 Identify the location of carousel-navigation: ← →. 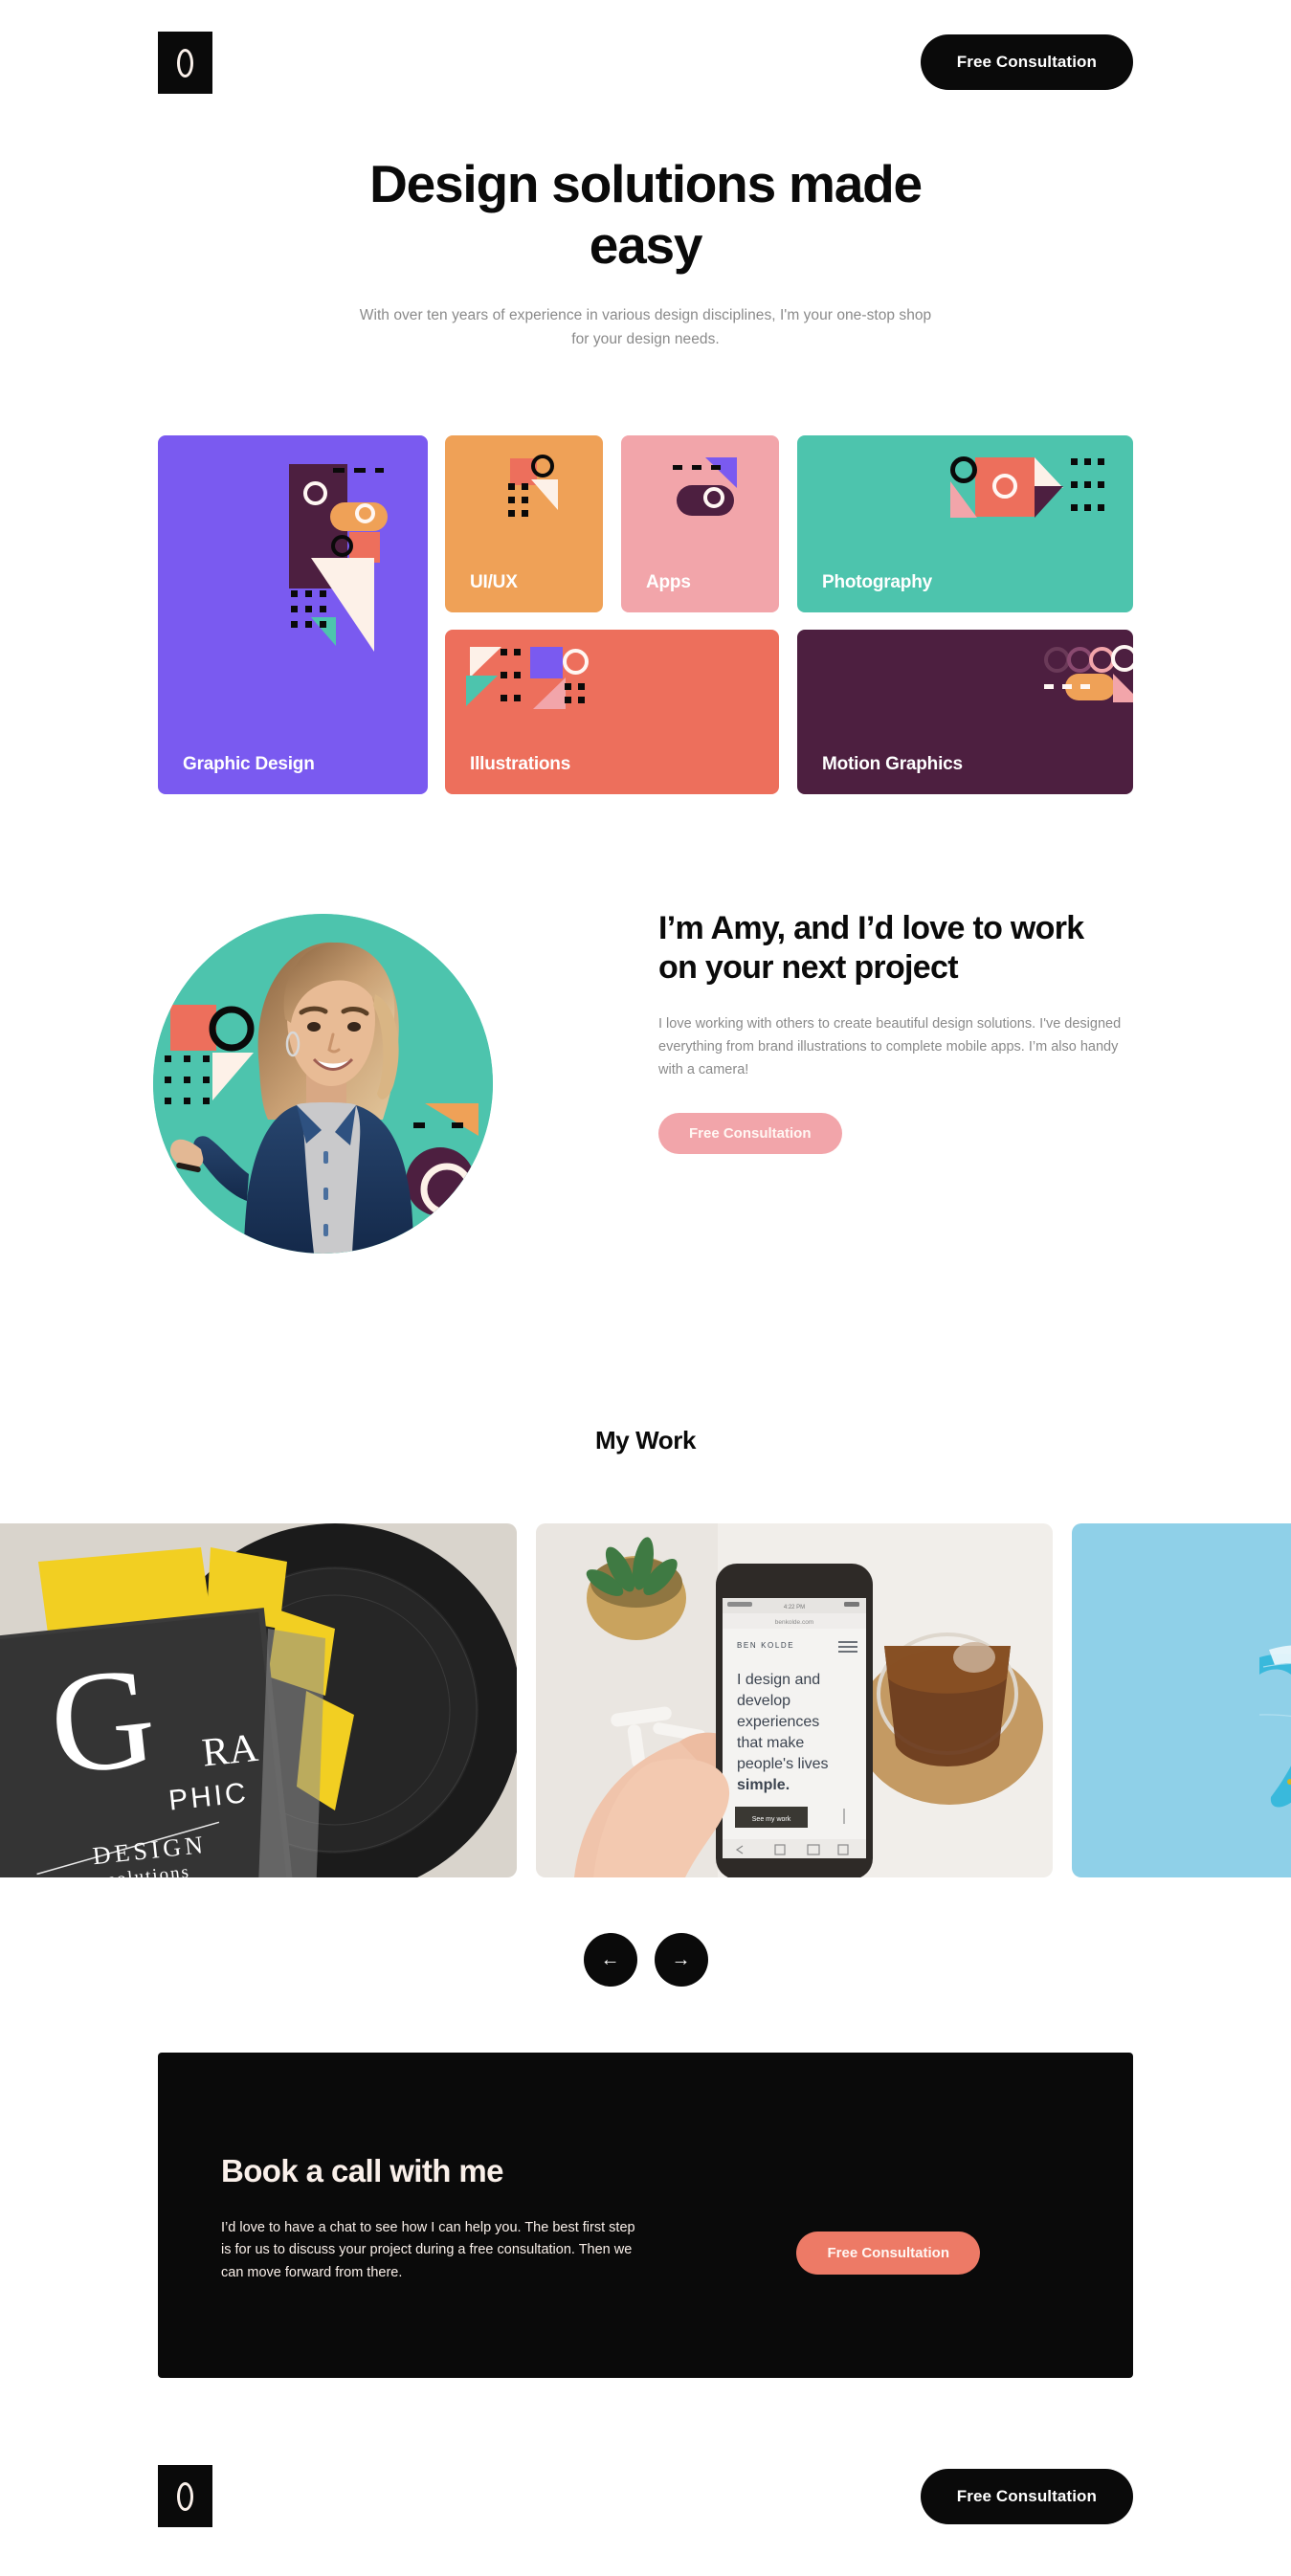
(645, 1960).